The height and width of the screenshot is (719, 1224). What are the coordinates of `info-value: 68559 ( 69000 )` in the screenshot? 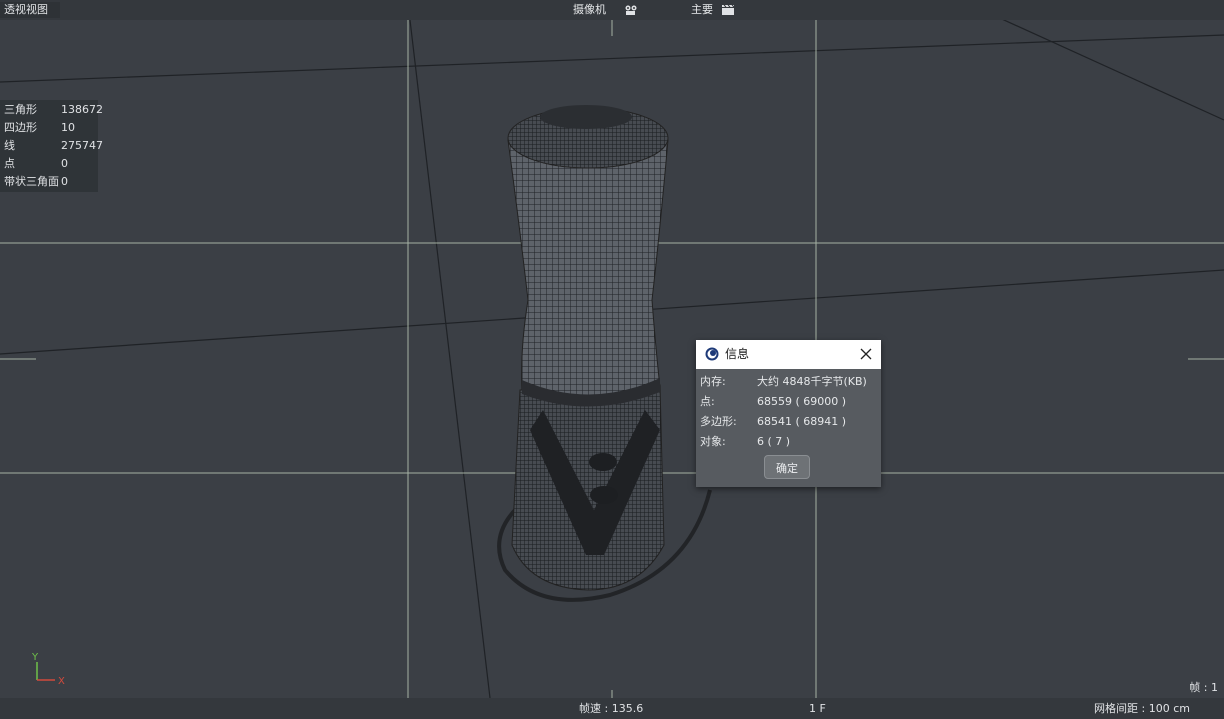 It's located at (802, 401).